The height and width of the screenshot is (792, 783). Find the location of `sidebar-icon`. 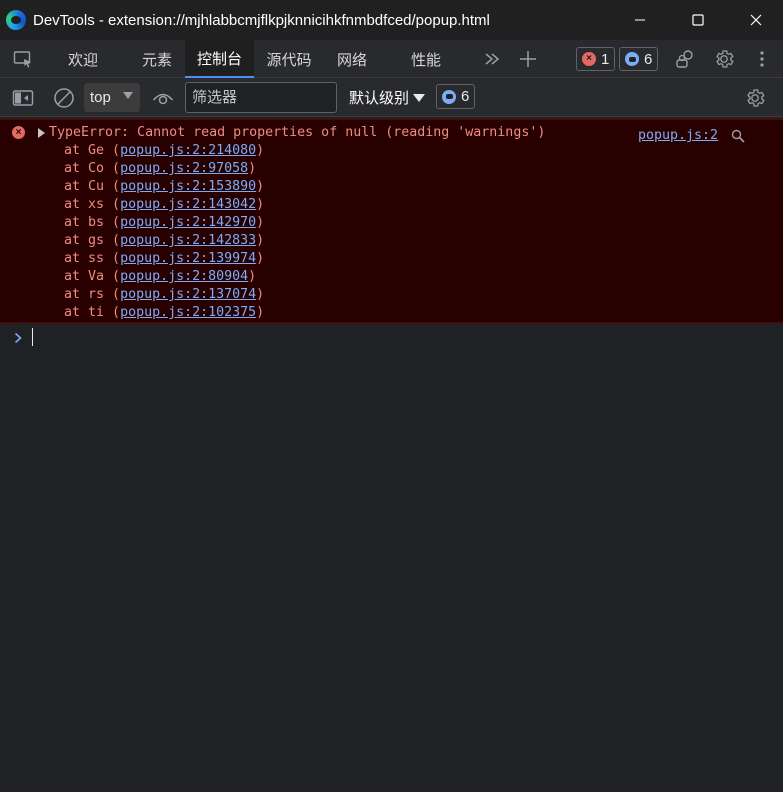

sidebar-icon is located at coordinates (23, 97).